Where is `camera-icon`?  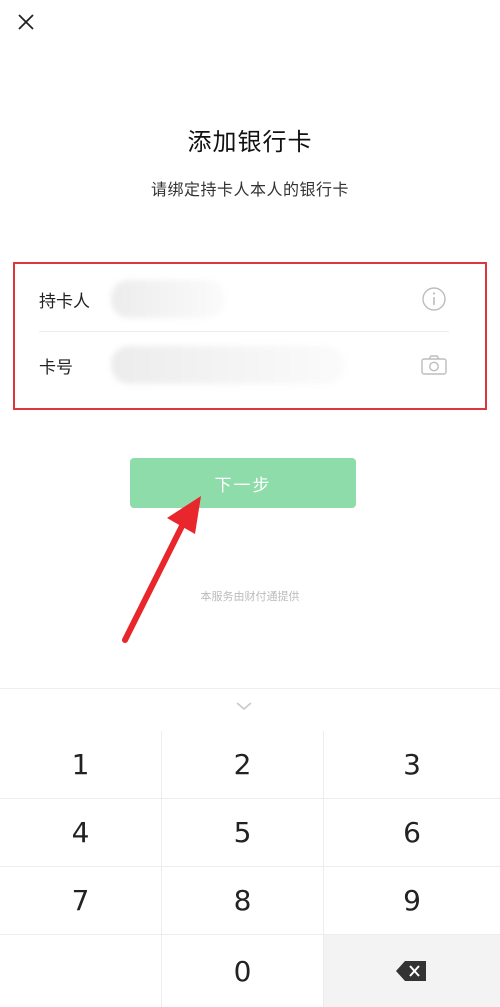
camera-icon is located at coordinates (434, 365).